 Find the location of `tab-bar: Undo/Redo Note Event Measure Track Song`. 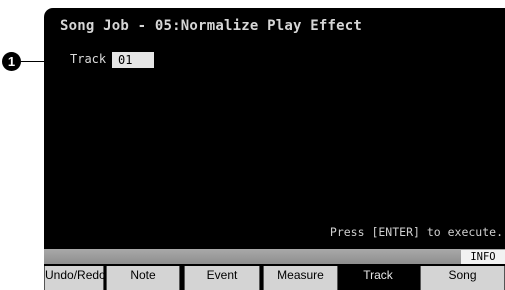

tab-bar: Undo/Redo Note Event Measure Track Song is located at coordinates (274, 278).